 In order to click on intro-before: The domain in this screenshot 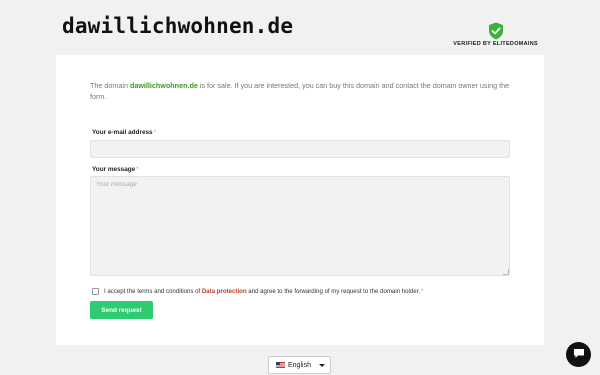, I will do `click(110, 85)`.